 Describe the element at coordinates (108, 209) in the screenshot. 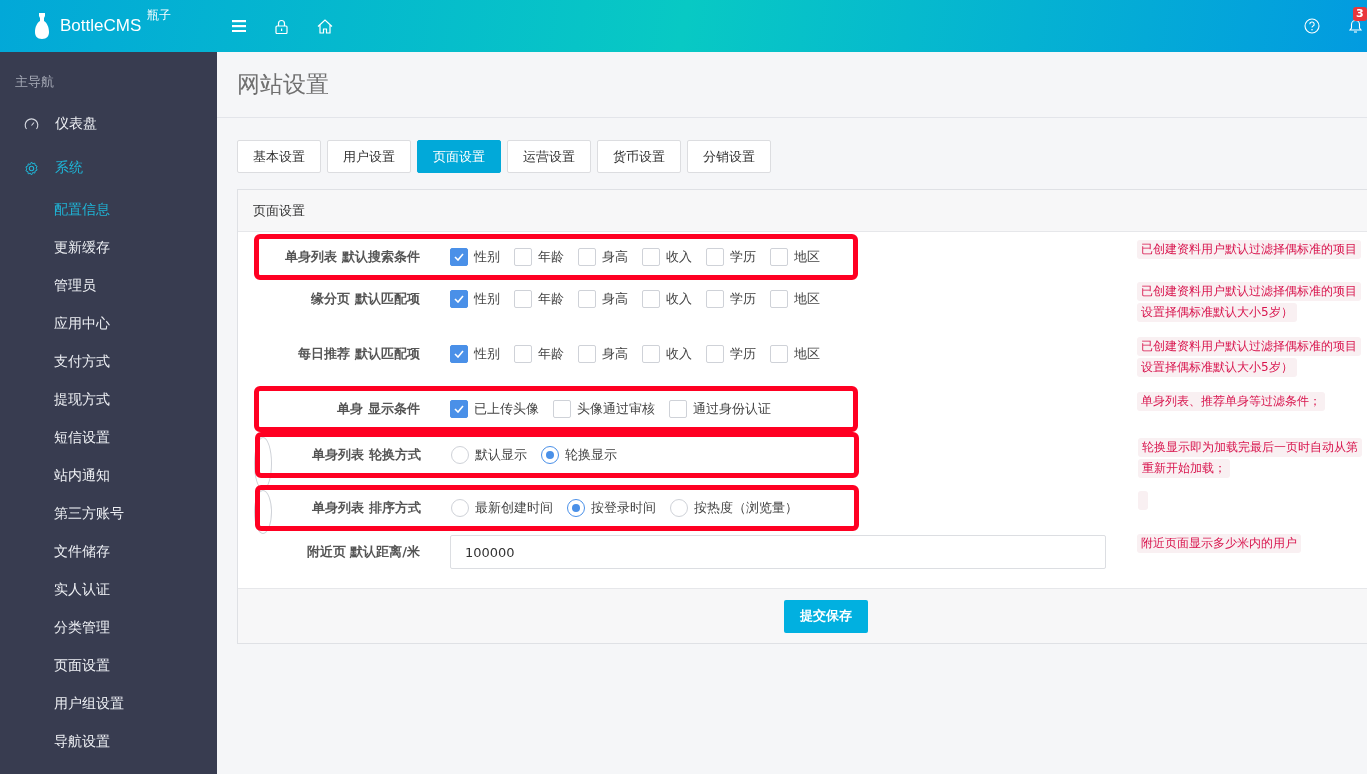

I see `sidebar-subitem: 配置信息` at that location.